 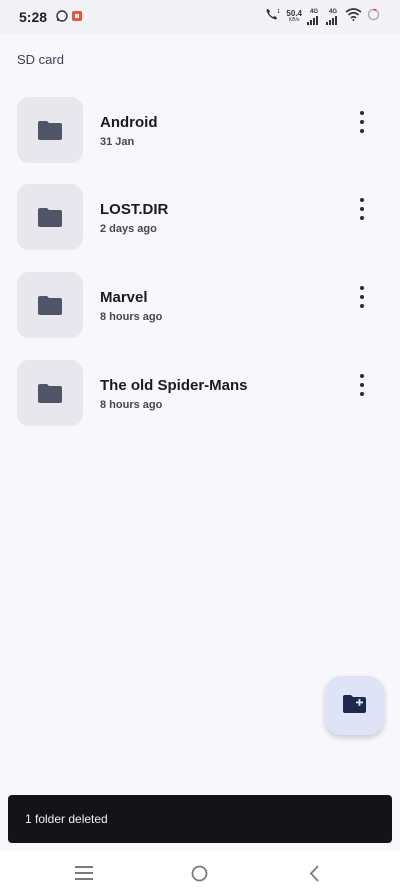 What do you see at coordinates (84, 875) in the screenshot?
I see `recents-icon` at bounding box center [84, 875].